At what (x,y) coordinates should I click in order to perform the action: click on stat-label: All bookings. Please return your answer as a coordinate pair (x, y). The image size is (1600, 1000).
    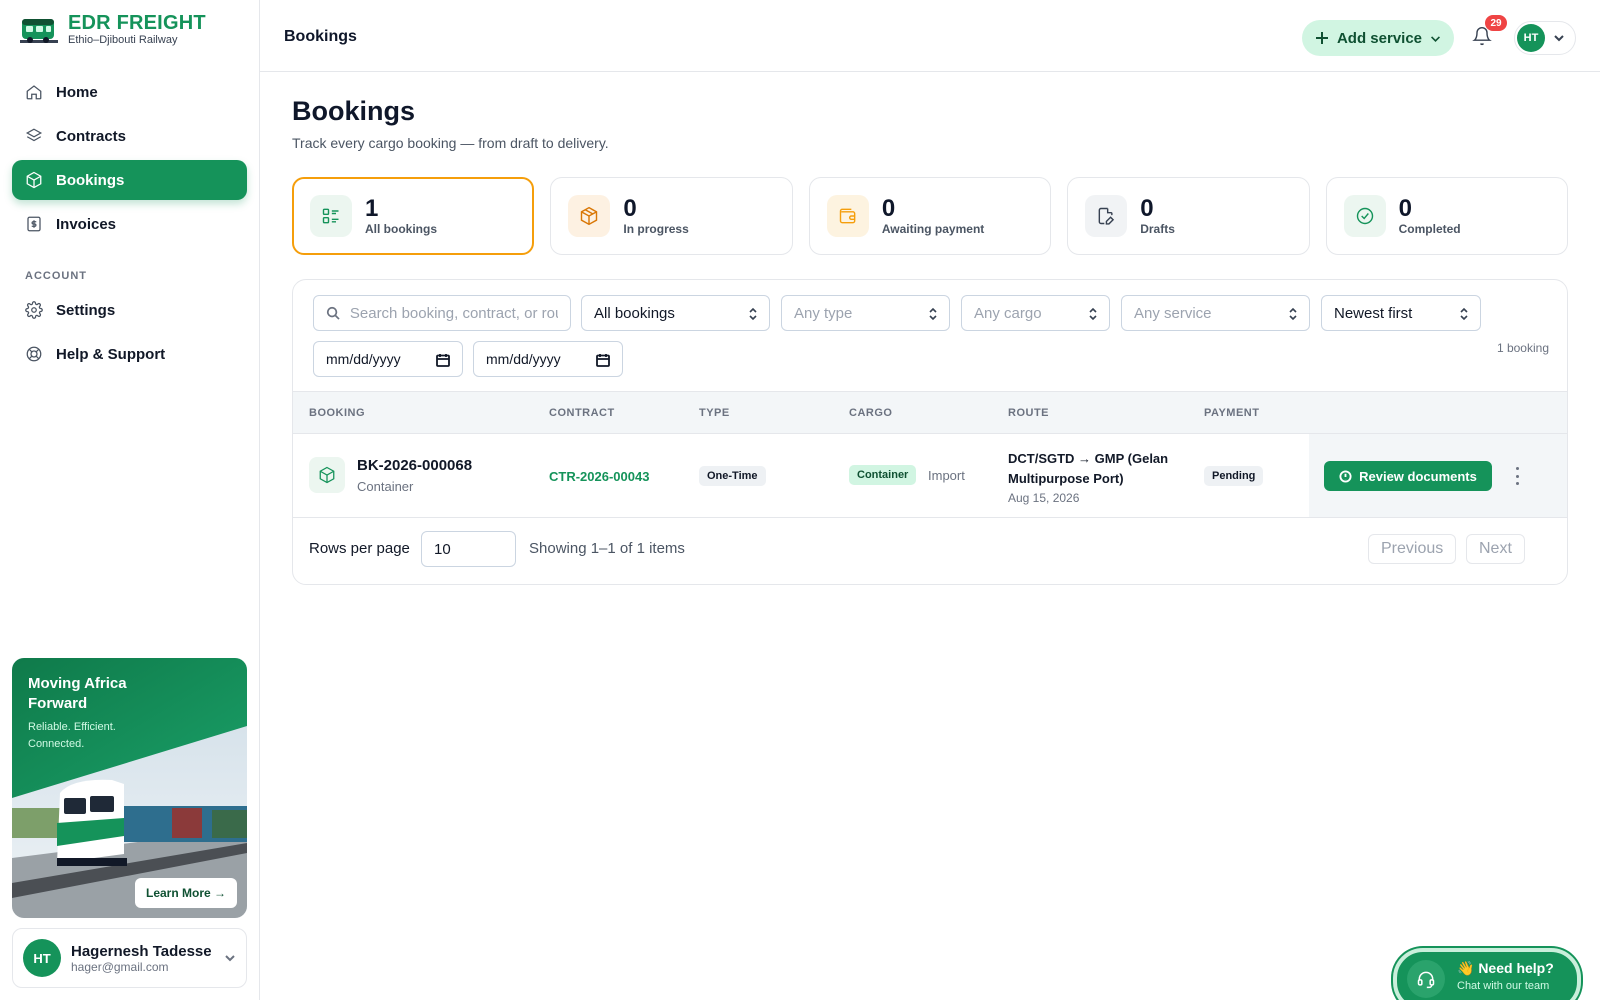
    Looking at the image, I should click on (401, 229).